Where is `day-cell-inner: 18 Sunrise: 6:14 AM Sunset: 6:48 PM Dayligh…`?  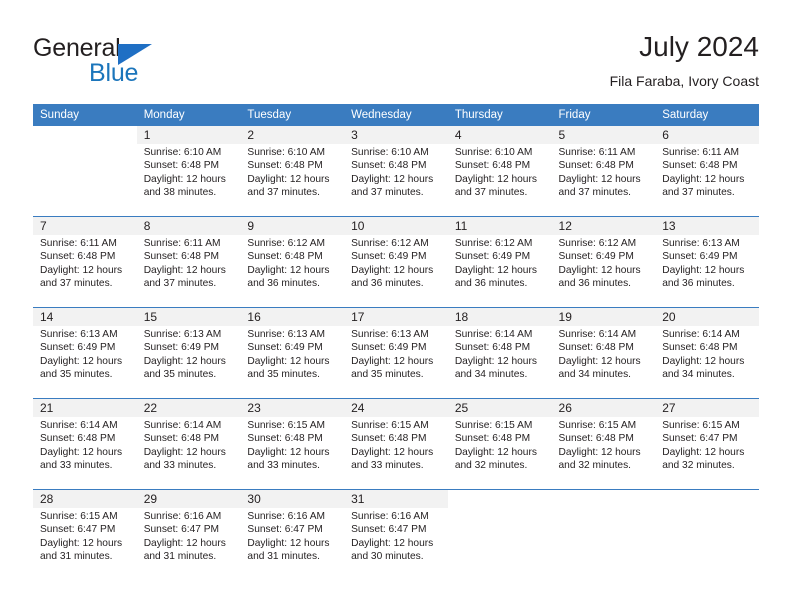
day-cell-inner: 18 Sunrise: 6:14 AM Sunset: 6:48 PM Dayligh… is located at coordinates (499, 353).